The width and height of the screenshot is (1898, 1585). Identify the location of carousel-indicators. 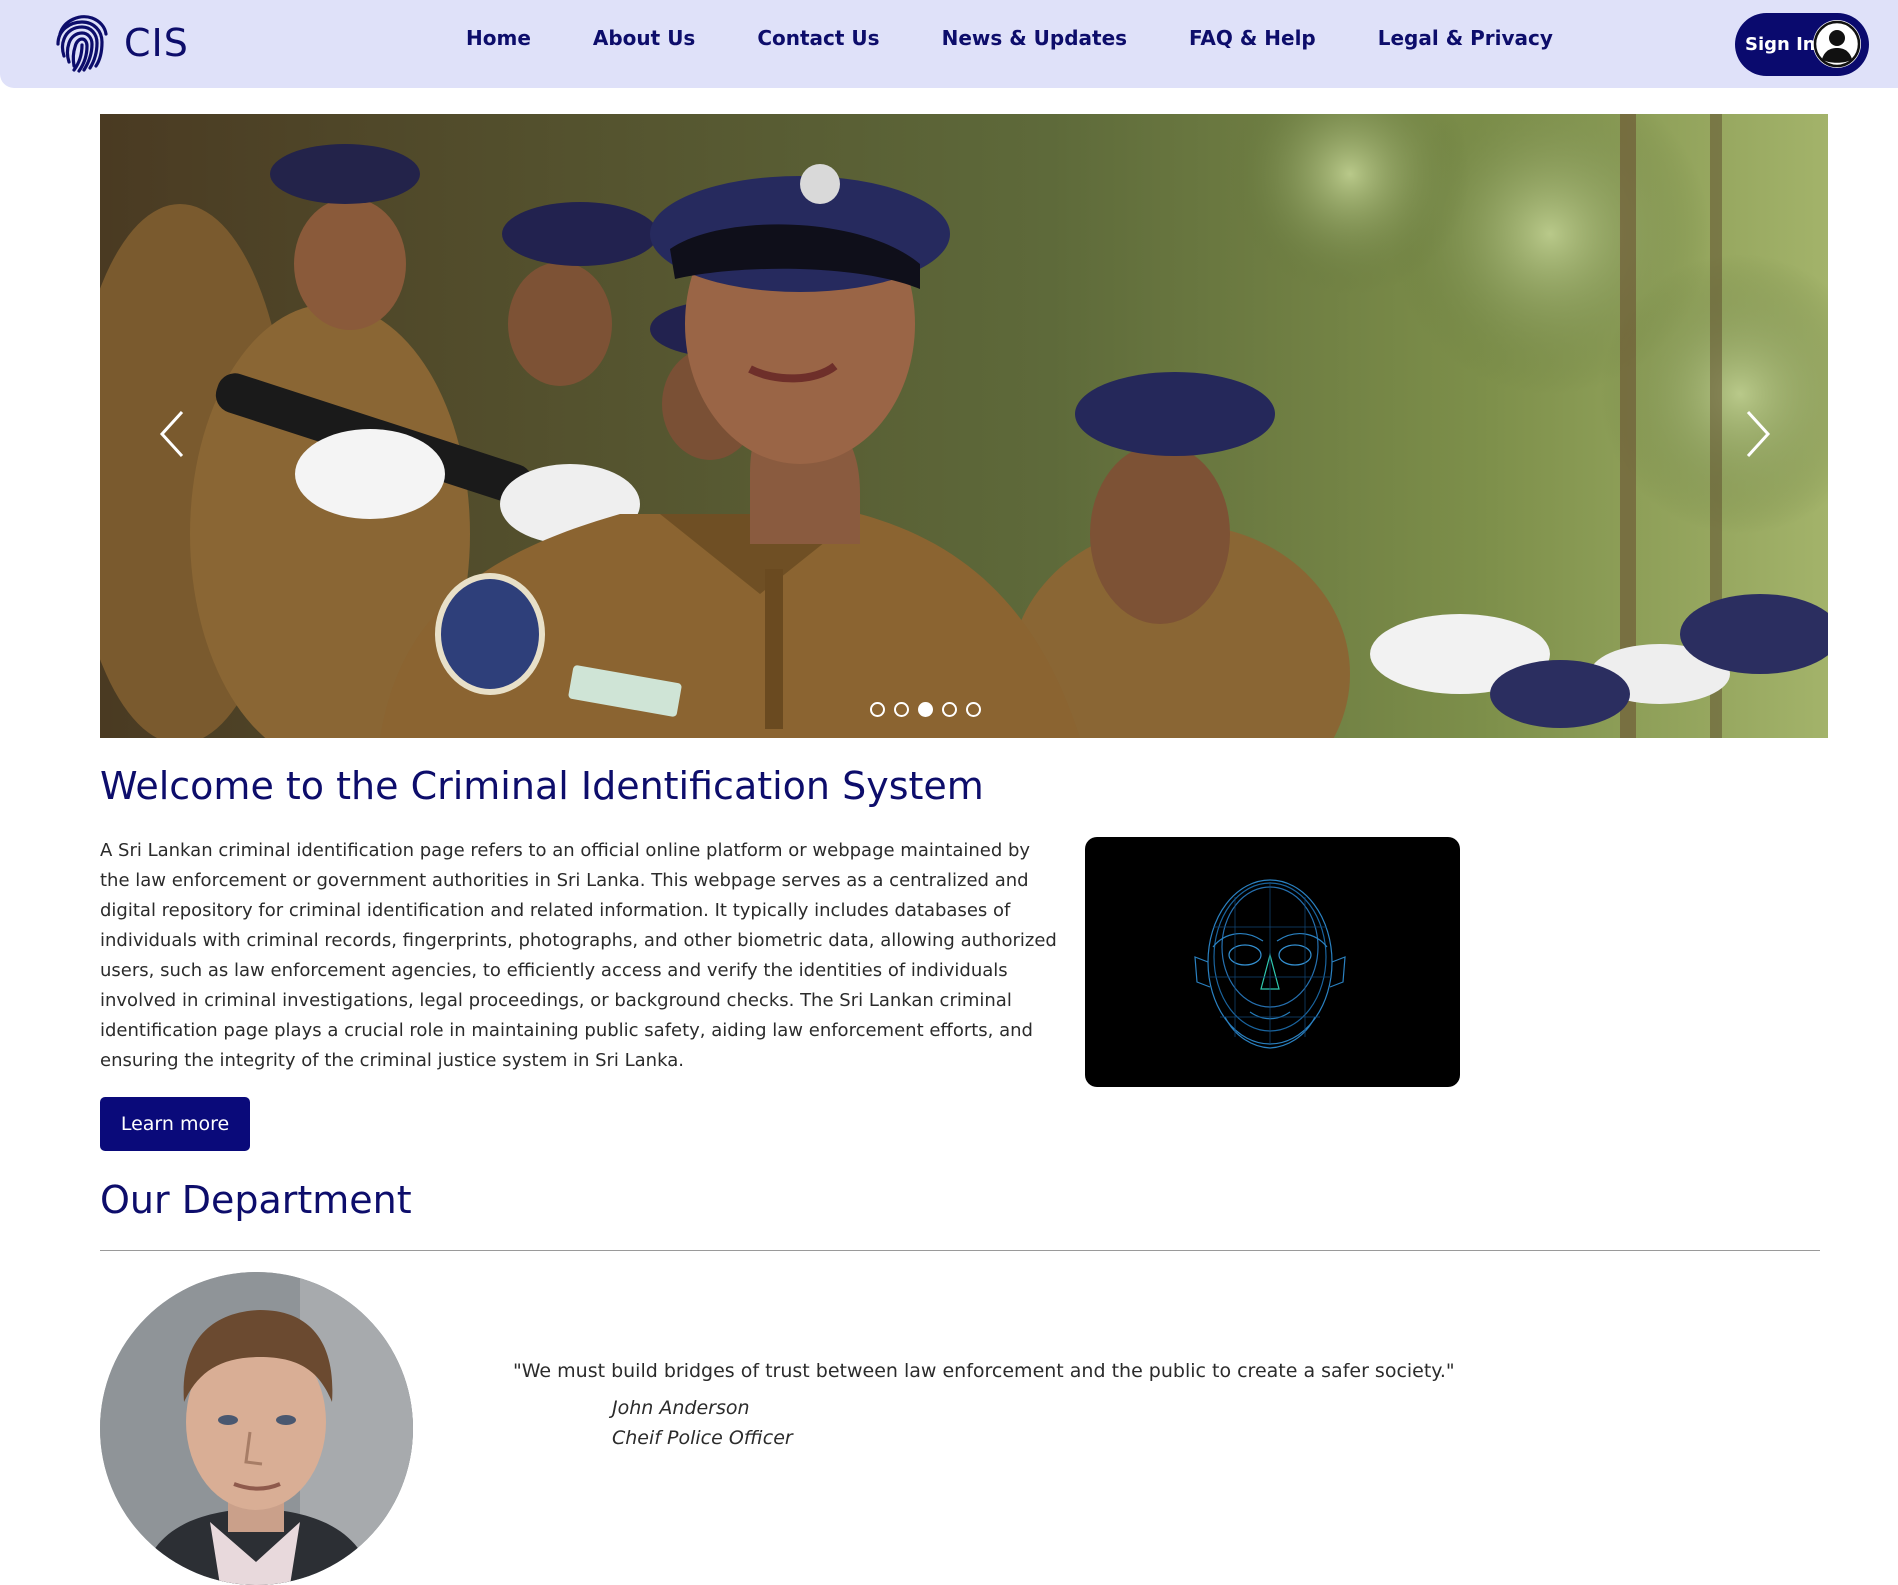
(930, 709).